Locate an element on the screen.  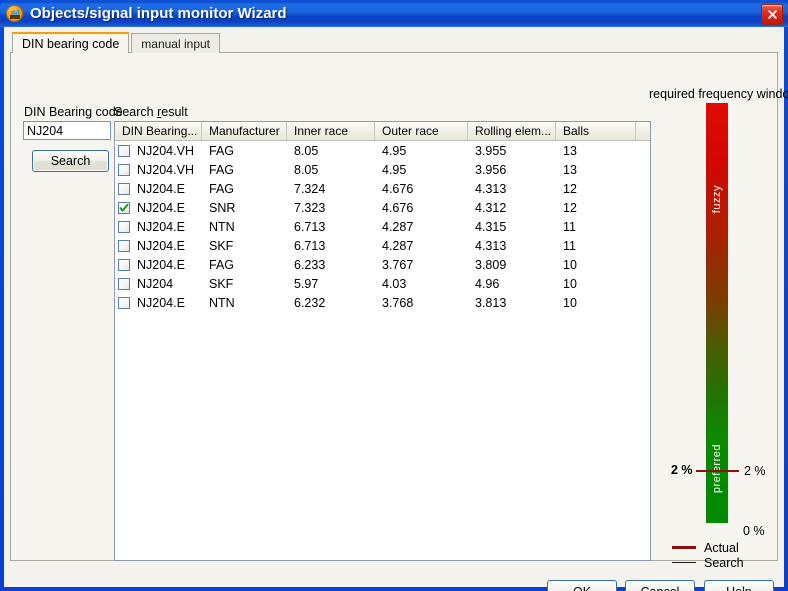
legend-label: Search is located at coordinates (724, 562).